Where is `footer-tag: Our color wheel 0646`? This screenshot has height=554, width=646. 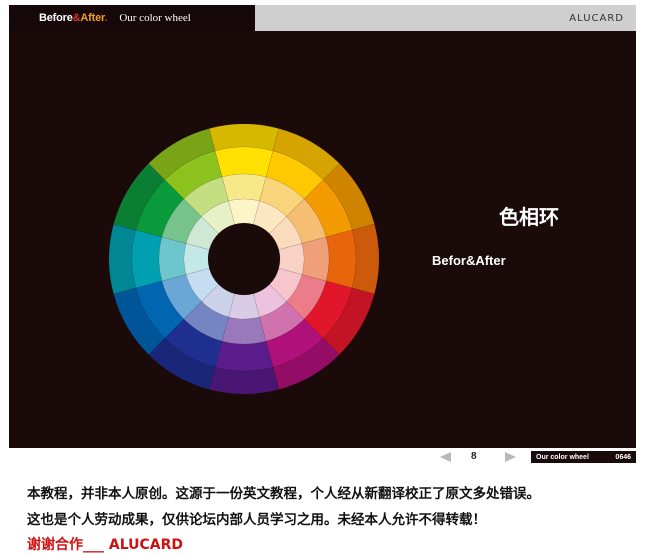 footer-tag: Our color wheel 0646 is located at coordinates (583, 457).